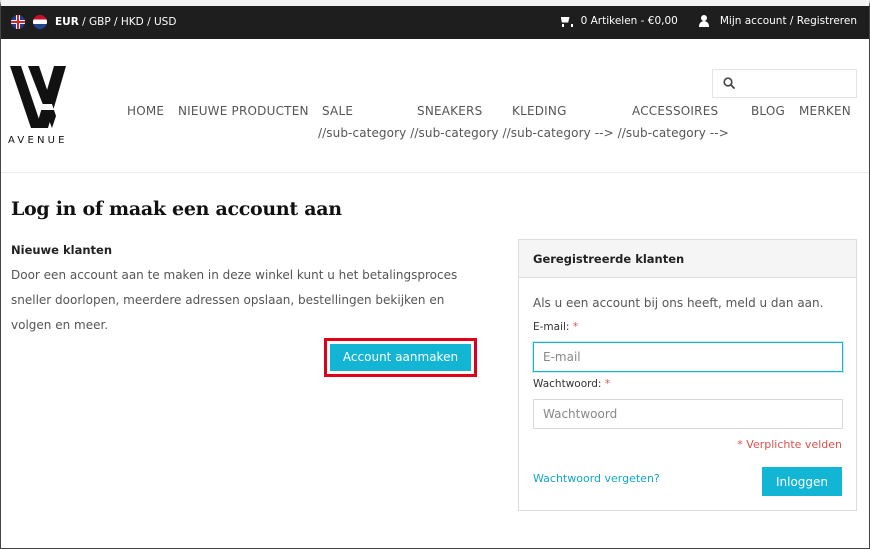 This screenshot has height=549, width=870. What do you see at coordinates (784, 83) in the screenshot?
I see `search-box` at bounding box center [784, 83].